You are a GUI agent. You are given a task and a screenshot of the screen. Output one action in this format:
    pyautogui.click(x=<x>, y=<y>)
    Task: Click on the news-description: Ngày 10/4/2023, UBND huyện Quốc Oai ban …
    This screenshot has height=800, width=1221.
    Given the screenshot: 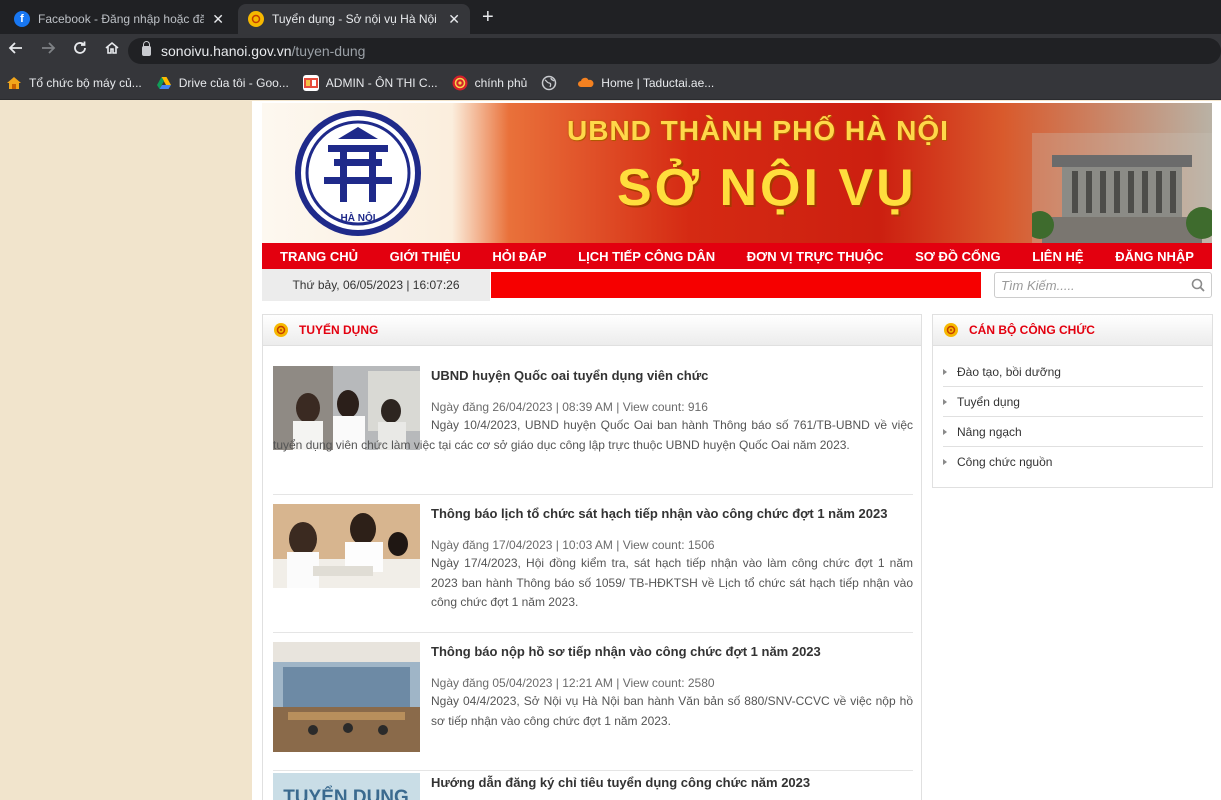 What is the action you would take?
    pyautogui.click(x=593, y=435)
    